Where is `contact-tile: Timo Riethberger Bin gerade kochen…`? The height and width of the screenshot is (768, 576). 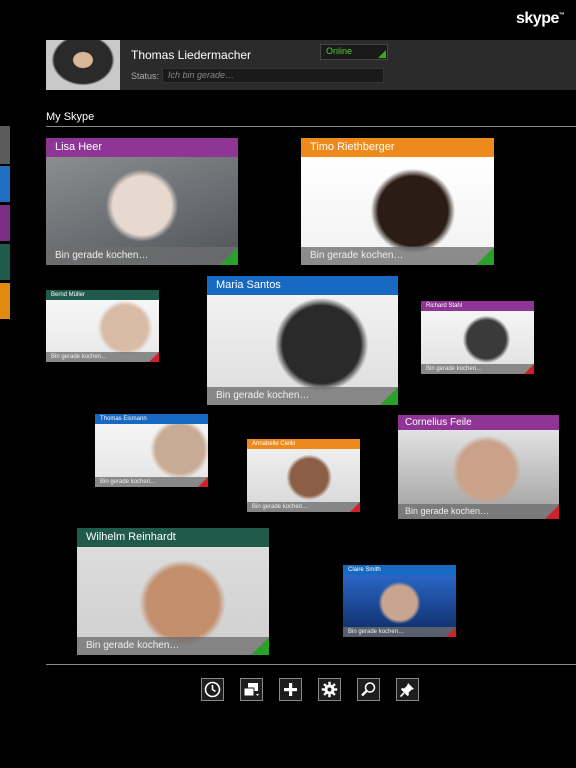 contact-tile: Timo Riethberger Bin gerade kochen… is located at coordinates (397, 201).